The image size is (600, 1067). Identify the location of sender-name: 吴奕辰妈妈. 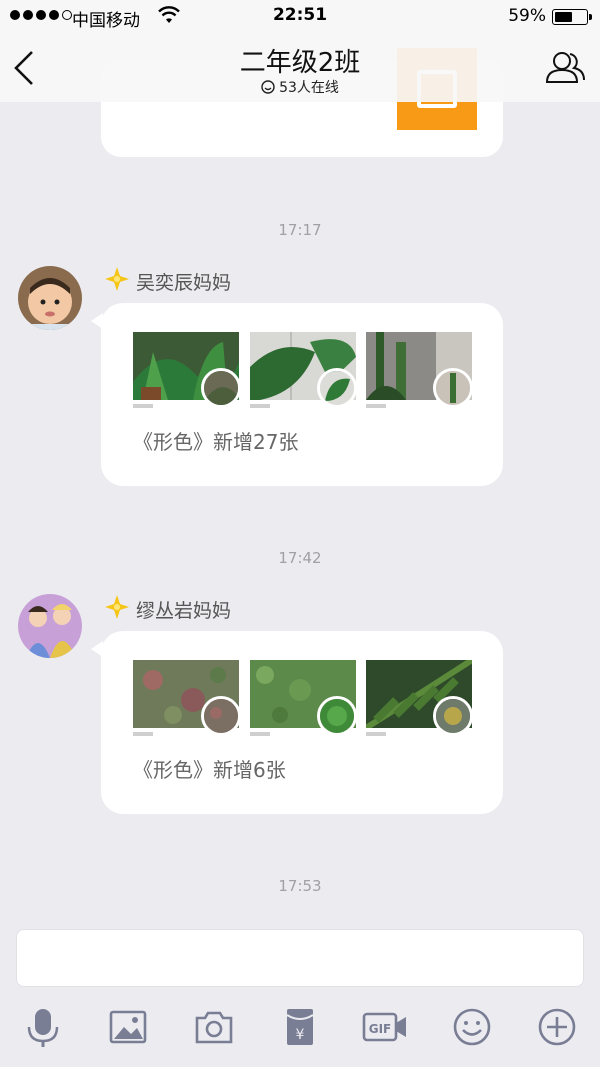
(184, 283).